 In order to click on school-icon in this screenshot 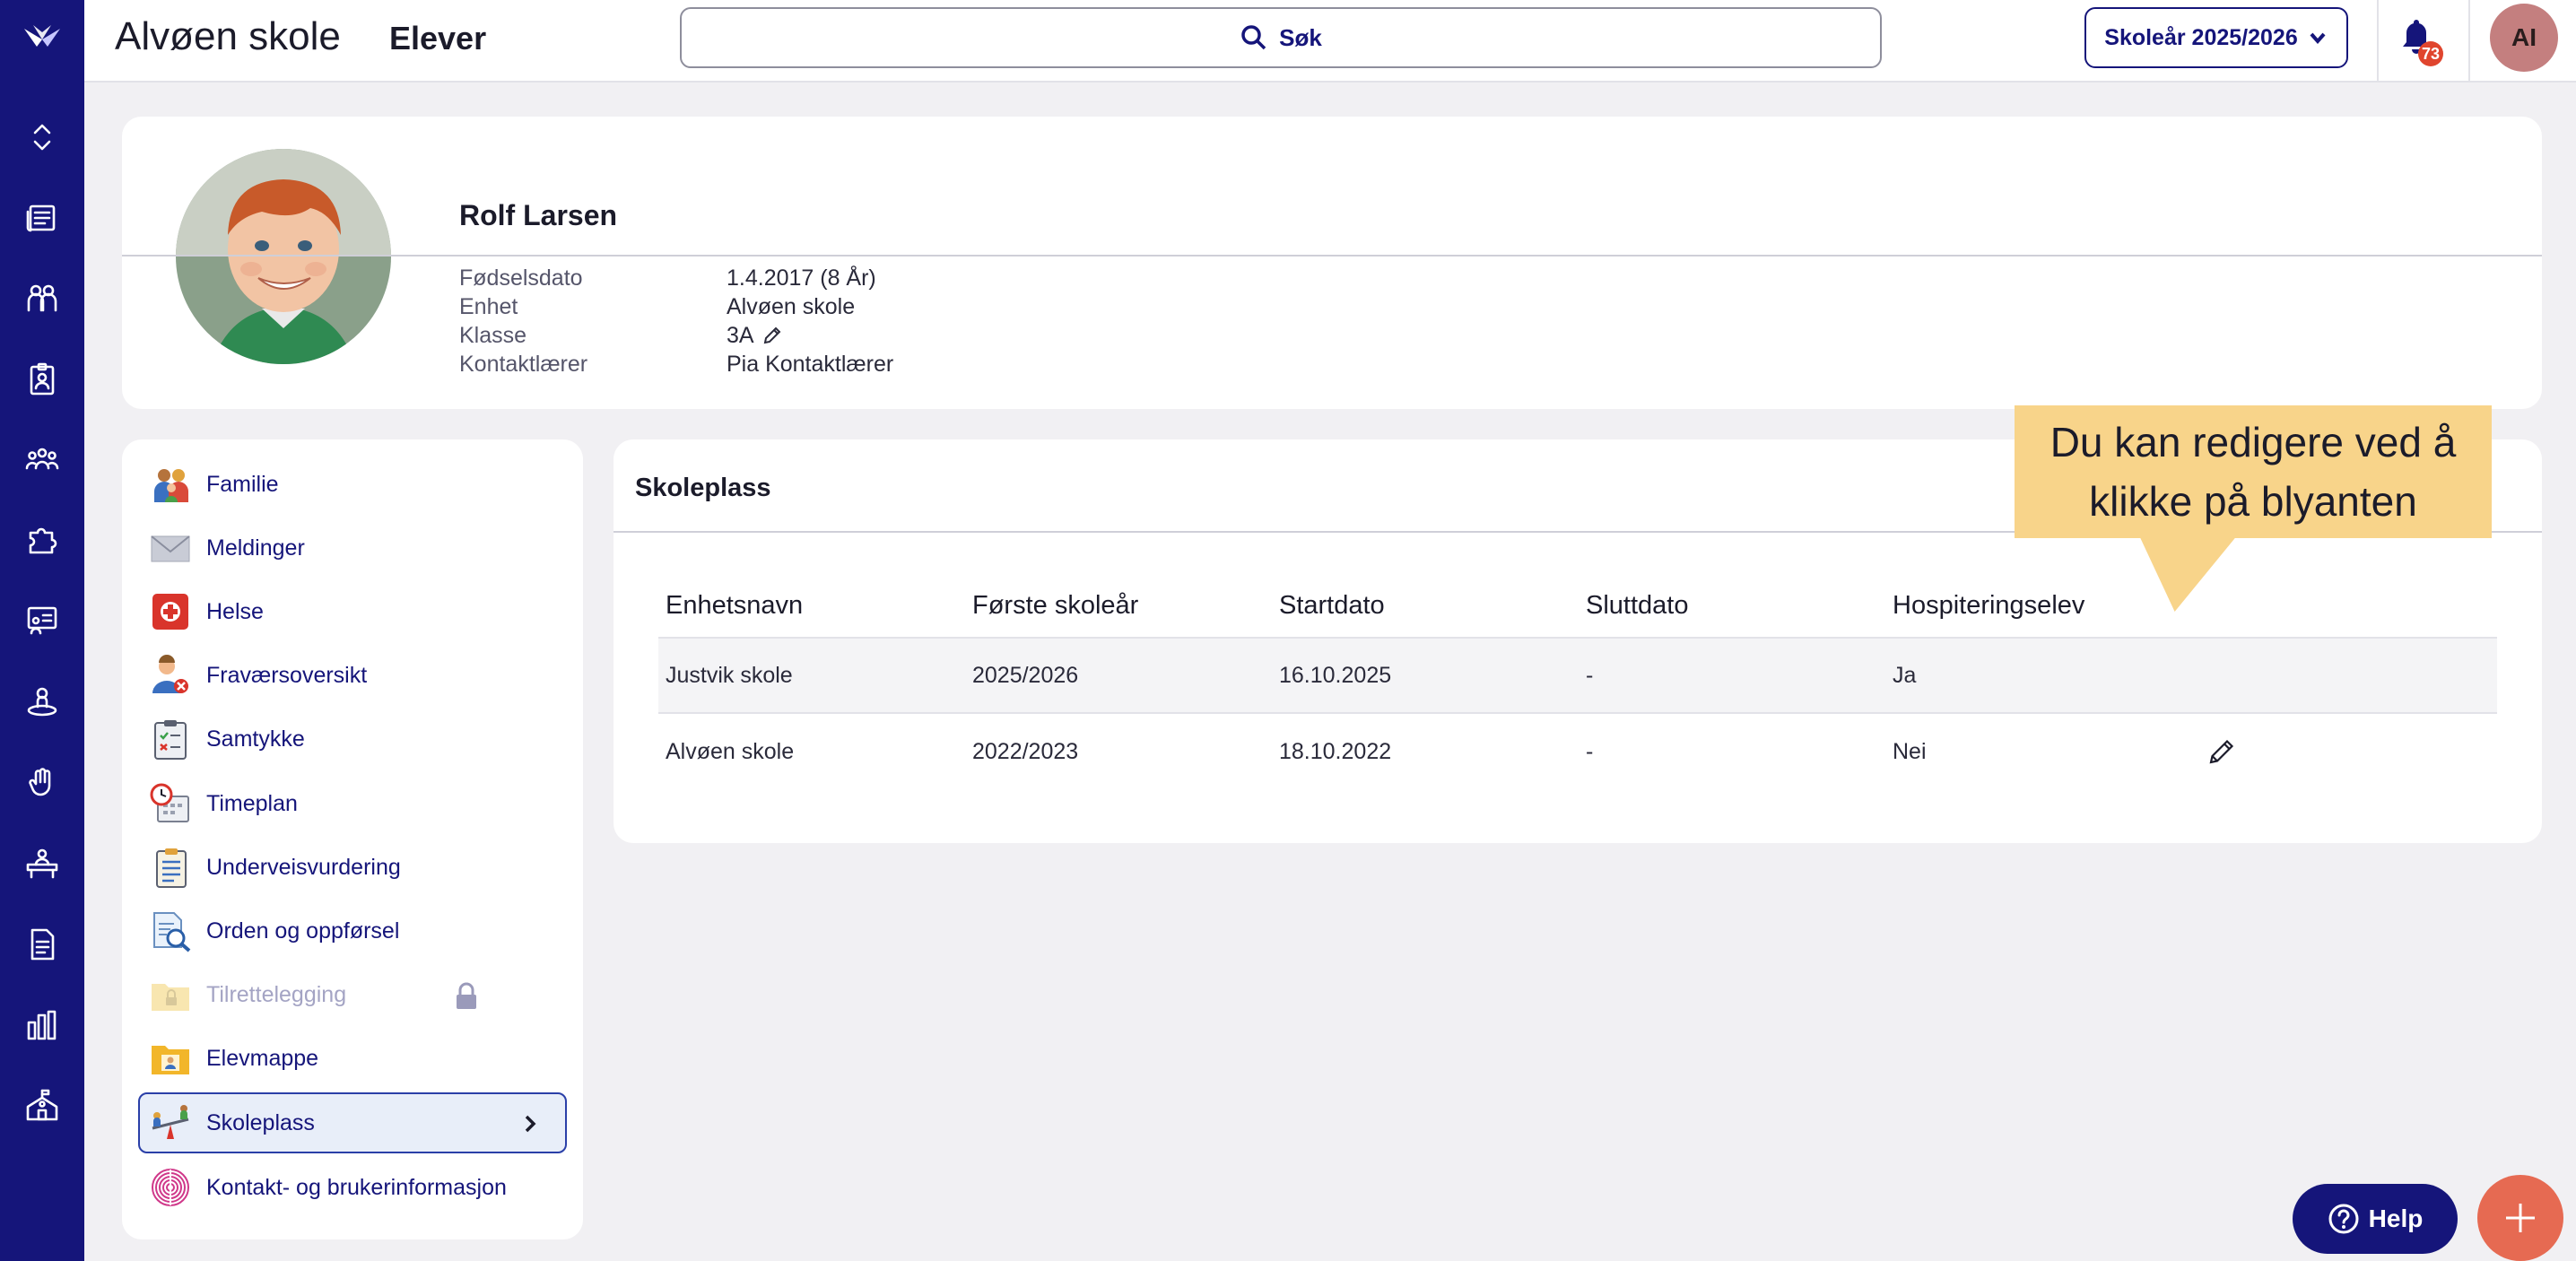, I will do `click(42, 1106)`.